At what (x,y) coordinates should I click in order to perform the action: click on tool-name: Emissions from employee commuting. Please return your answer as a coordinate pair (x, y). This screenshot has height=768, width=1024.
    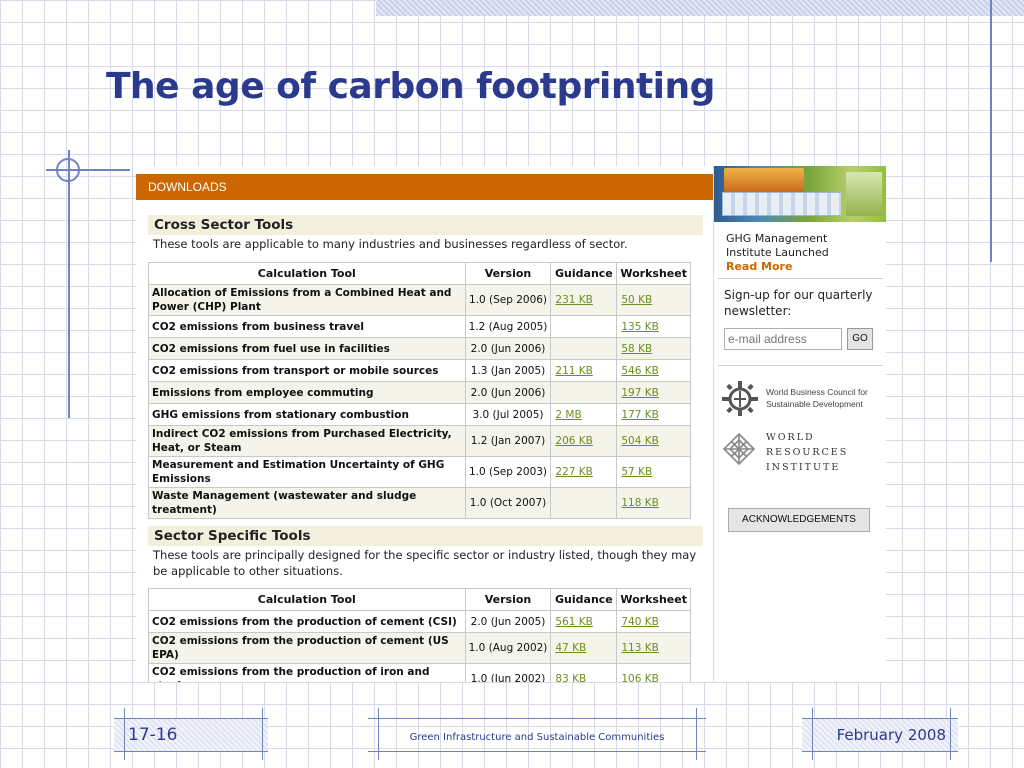
    Looking at the image, I should click on (307, 392).